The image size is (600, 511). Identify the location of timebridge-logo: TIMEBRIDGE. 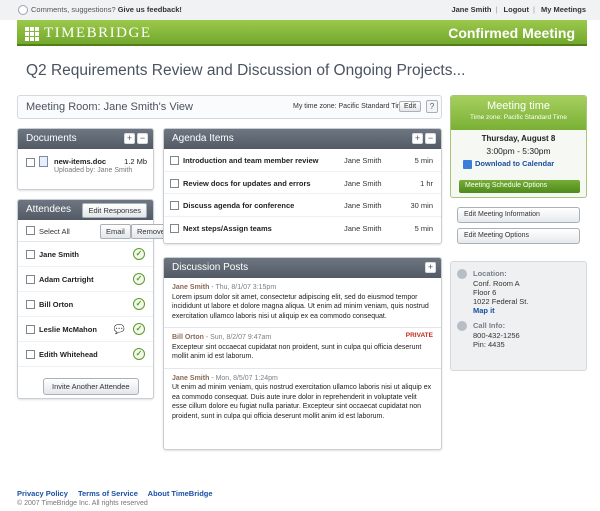
(88, 33).